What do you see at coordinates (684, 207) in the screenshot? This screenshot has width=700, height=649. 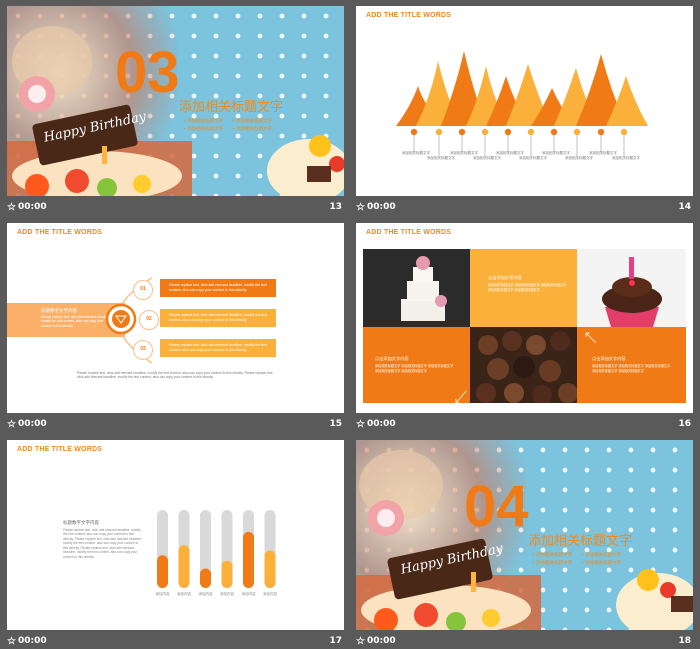 I see `slide-number: 14` at bounding box center [684, 207].